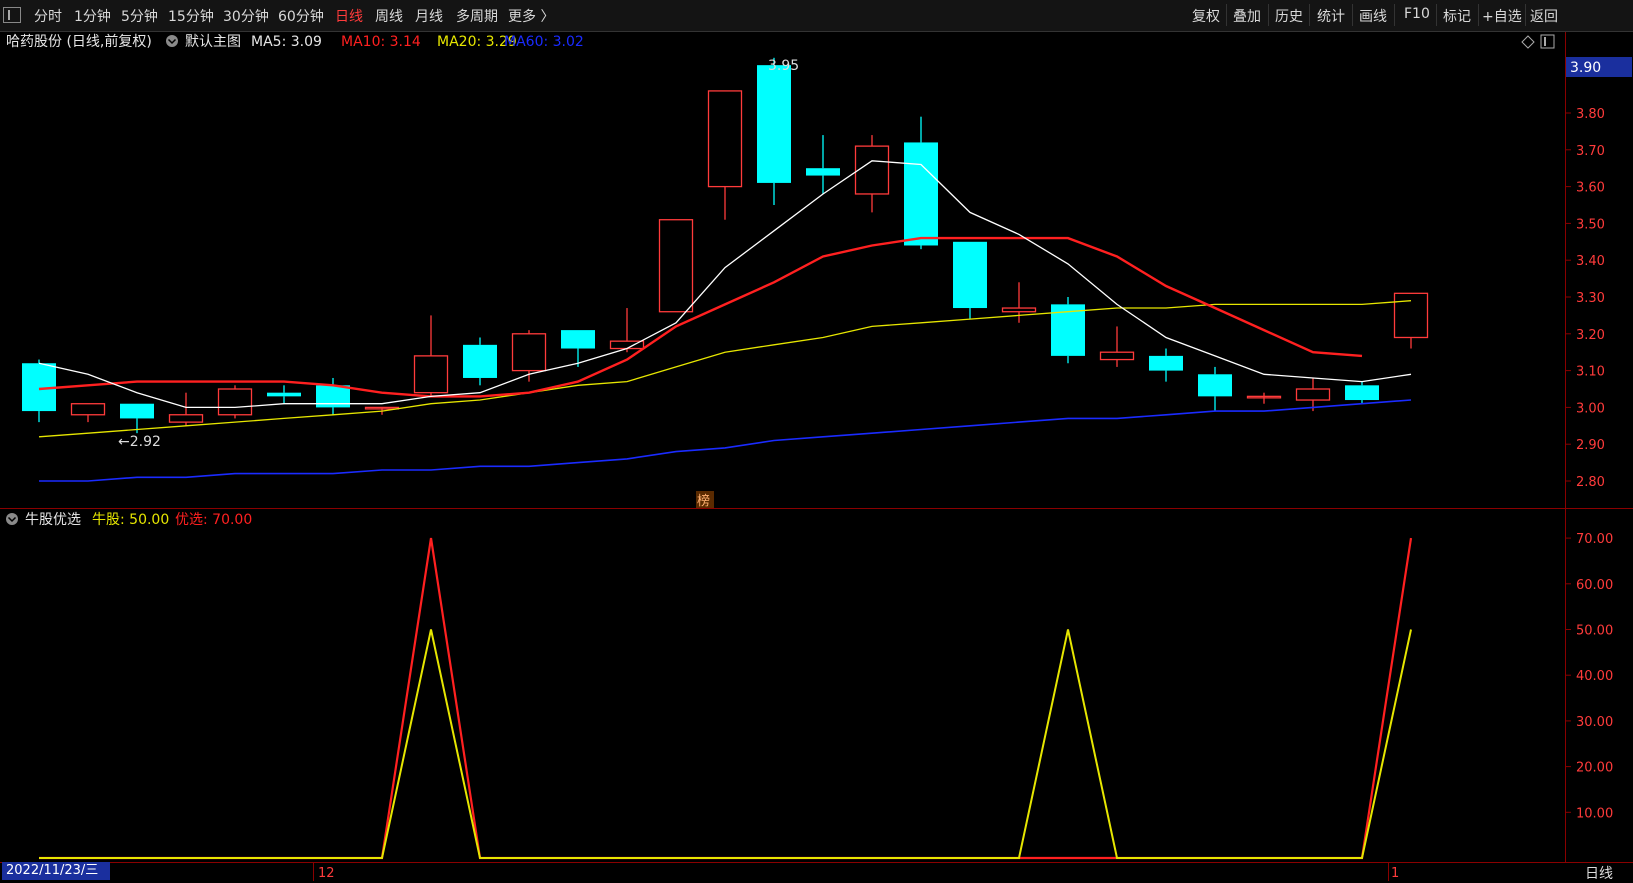 This screenshot has height=883, width=1633. Describe the element at coordinates (1594, 585) in the screenshot. I see `indicator-tick-label: 60.00` at that location.